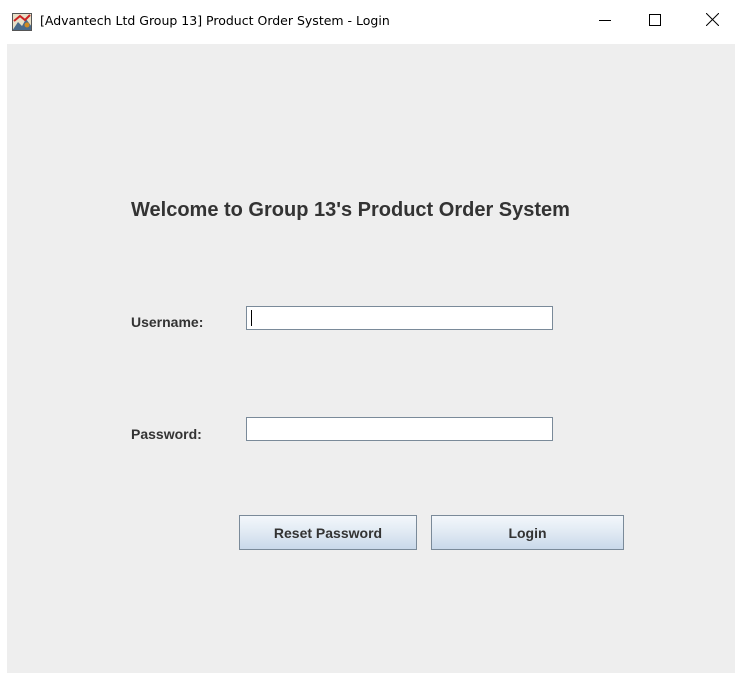 The height and width of the screenshot is (673, 735). What do you see at coordinates (251, 318) in the screenshot?
I see `text-caret` at bounding box center [251, 318].